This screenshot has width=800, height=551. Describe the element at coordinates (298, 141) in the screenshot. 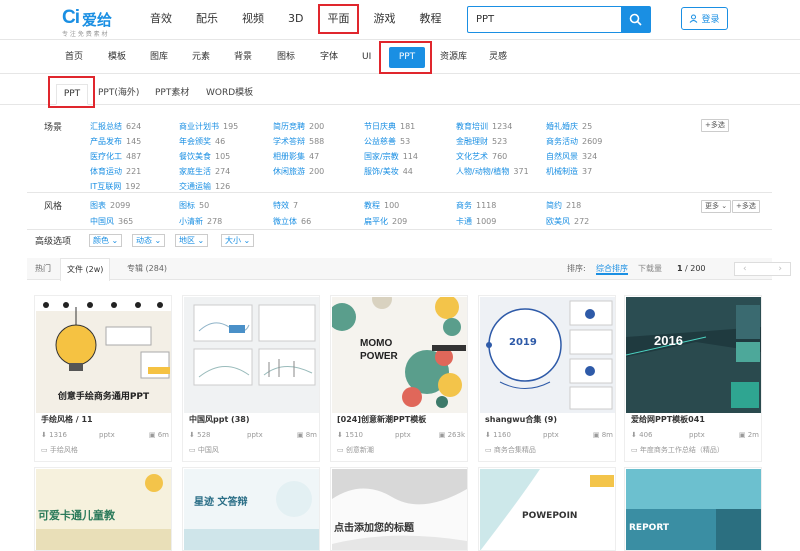

I see `filter-option: 学术答辩 588` at that location.